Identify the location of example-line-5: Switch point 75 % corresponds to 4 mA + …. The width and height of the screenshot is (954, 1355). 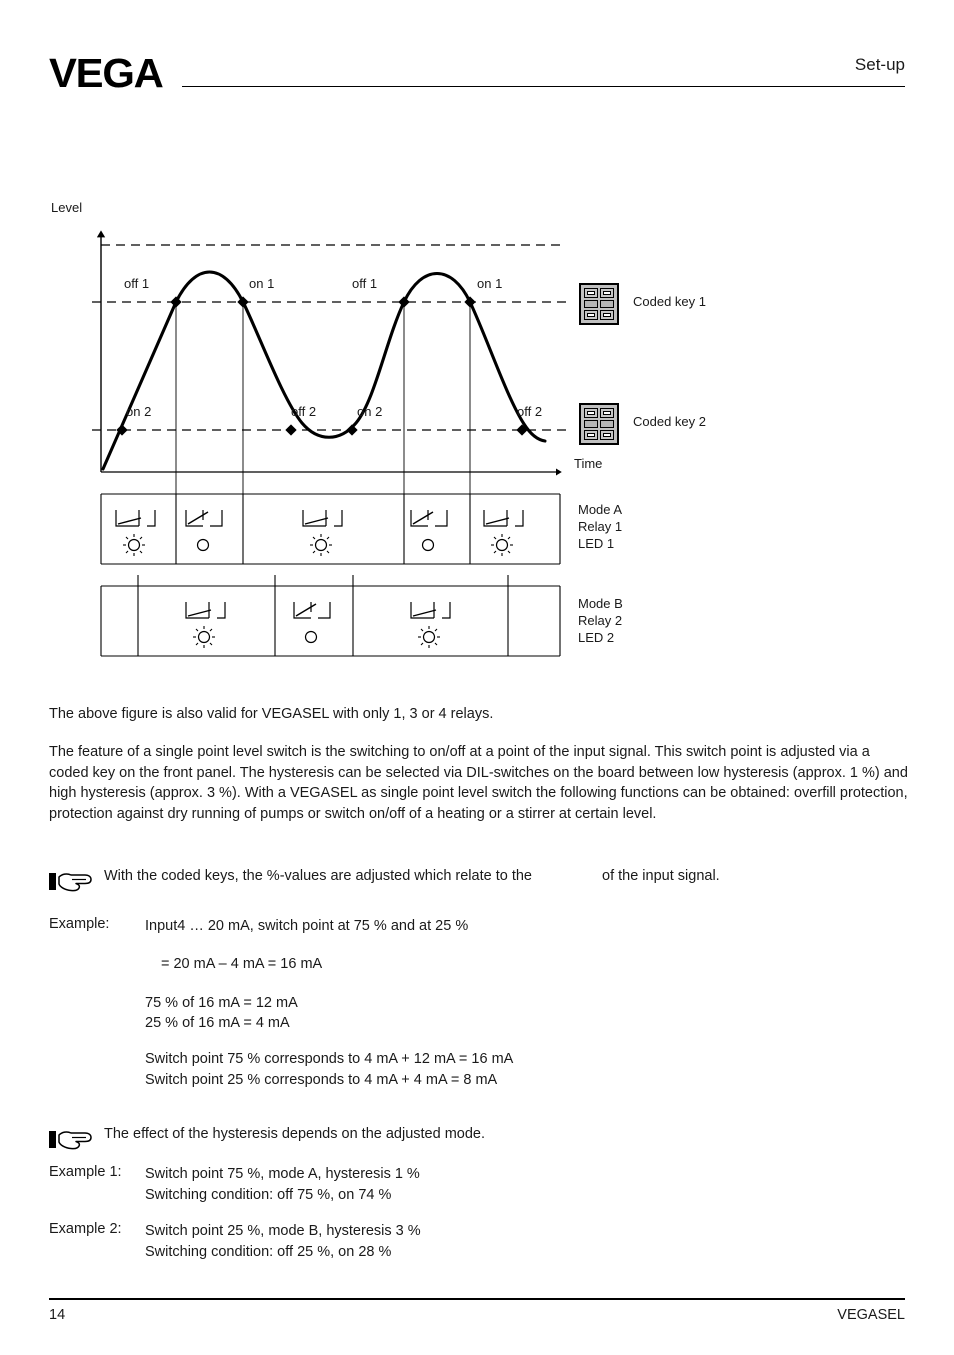
(329, 1059).